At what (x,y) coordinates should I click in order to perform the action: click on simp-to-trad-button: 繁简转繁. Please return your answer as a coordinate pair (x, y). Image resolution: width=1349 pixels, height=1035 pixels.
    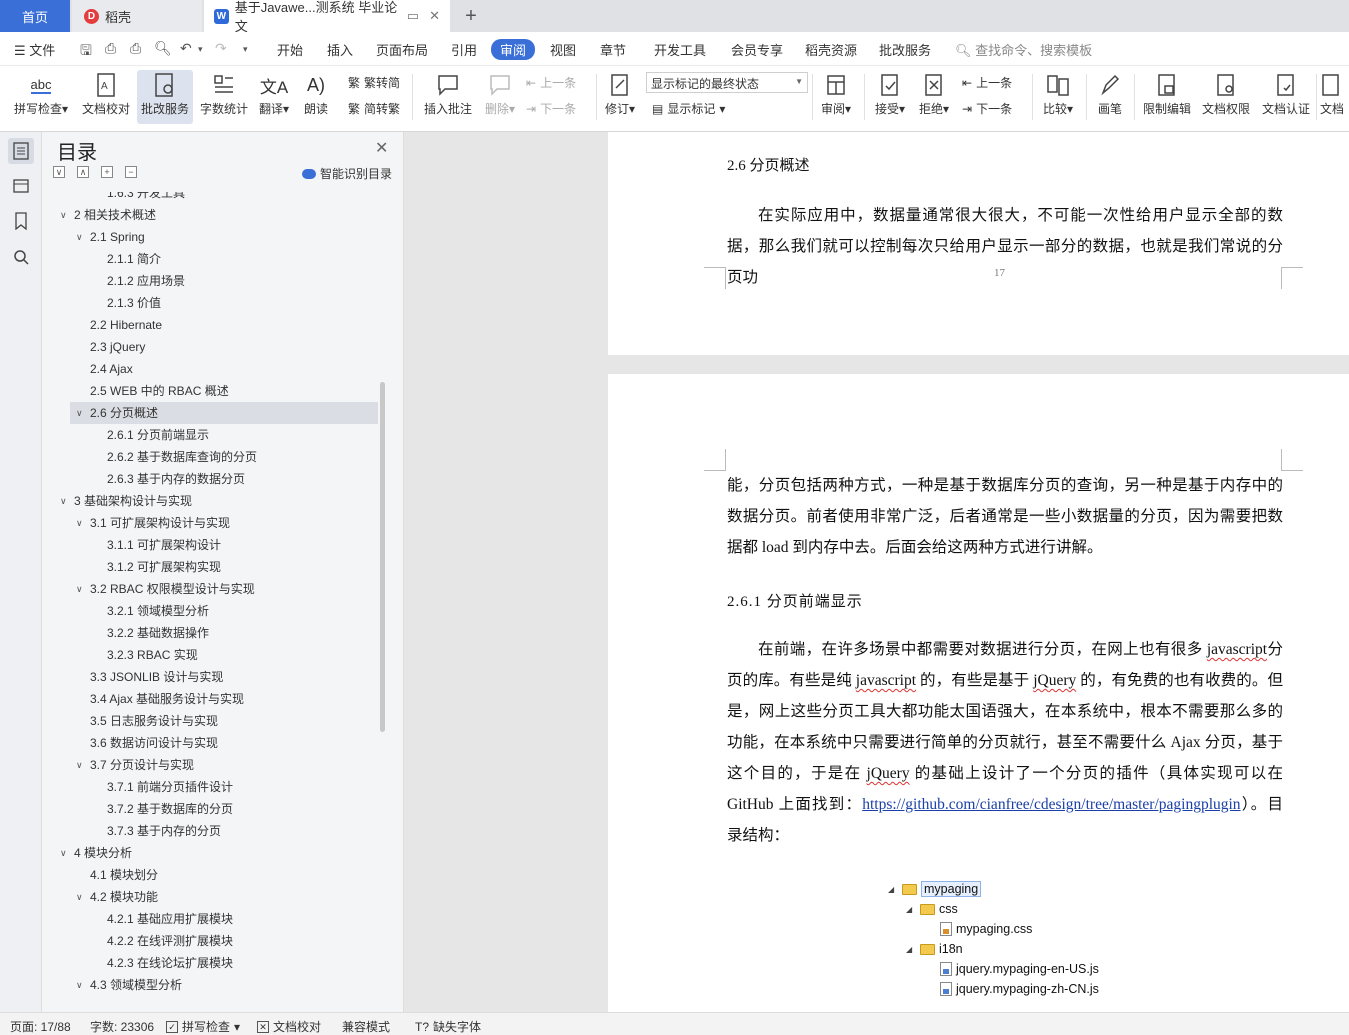
    Looking at the image, I should click on (374, 108).